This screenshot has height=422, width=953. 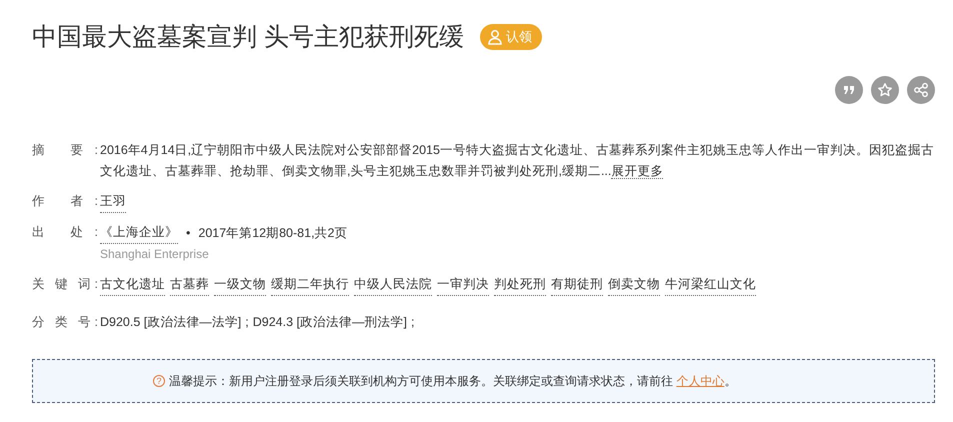 I want to click on field-link: 古文化遗址, so click(x=132, y=285).